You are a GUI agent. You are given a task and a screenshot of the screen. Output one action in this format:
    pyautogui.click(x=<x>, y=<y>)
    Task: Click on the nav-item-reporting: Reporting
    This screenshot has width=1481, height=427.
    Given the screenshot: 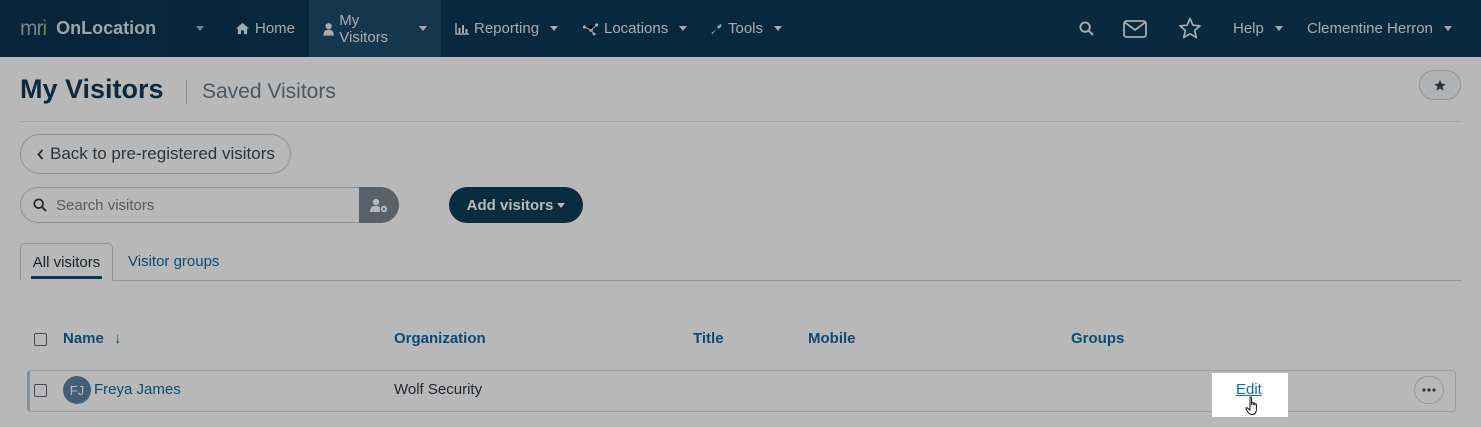 What is the action you would take?
    pyautogui.click(x=506, y=28)
    